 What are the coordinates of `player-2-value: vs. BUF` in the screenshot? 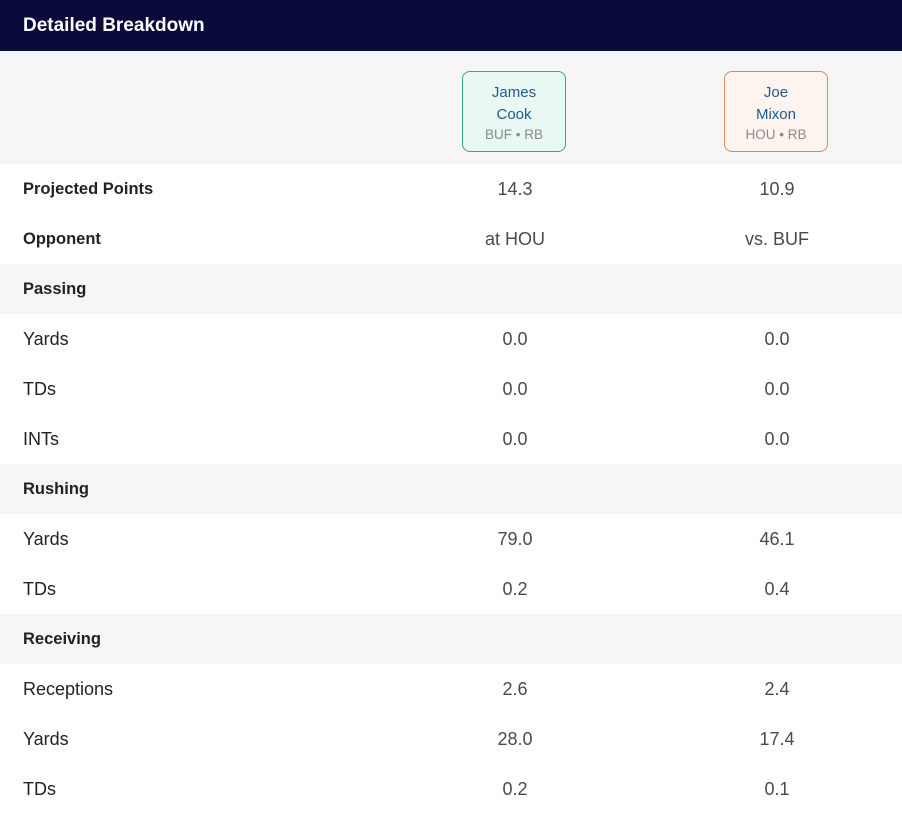 It's located at (776, 238).